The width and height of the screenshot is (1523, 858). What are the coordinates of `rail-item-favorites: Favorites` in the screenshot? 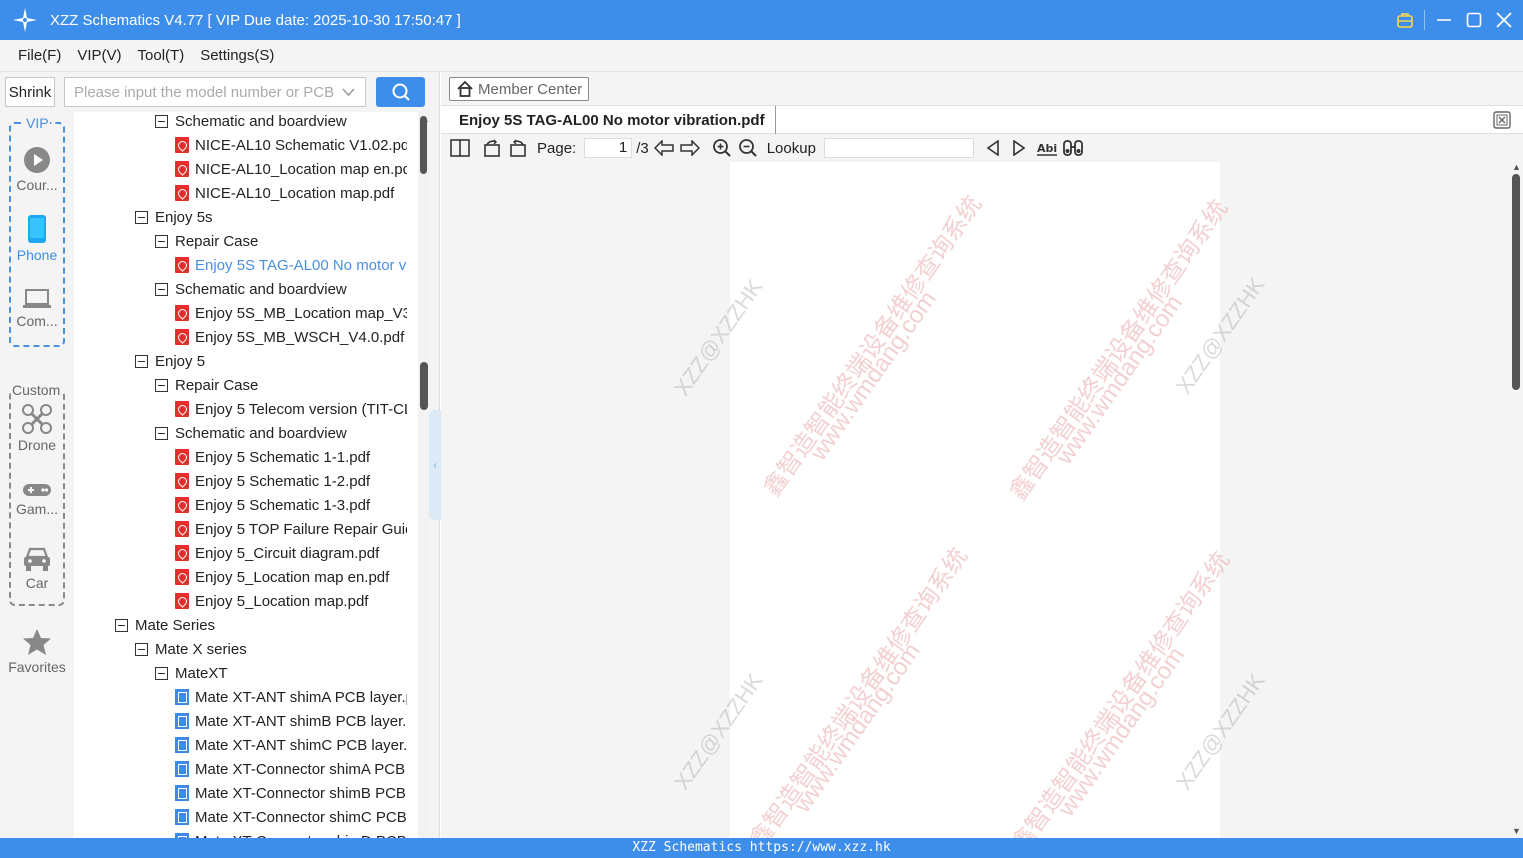 It's located at (37, 651).